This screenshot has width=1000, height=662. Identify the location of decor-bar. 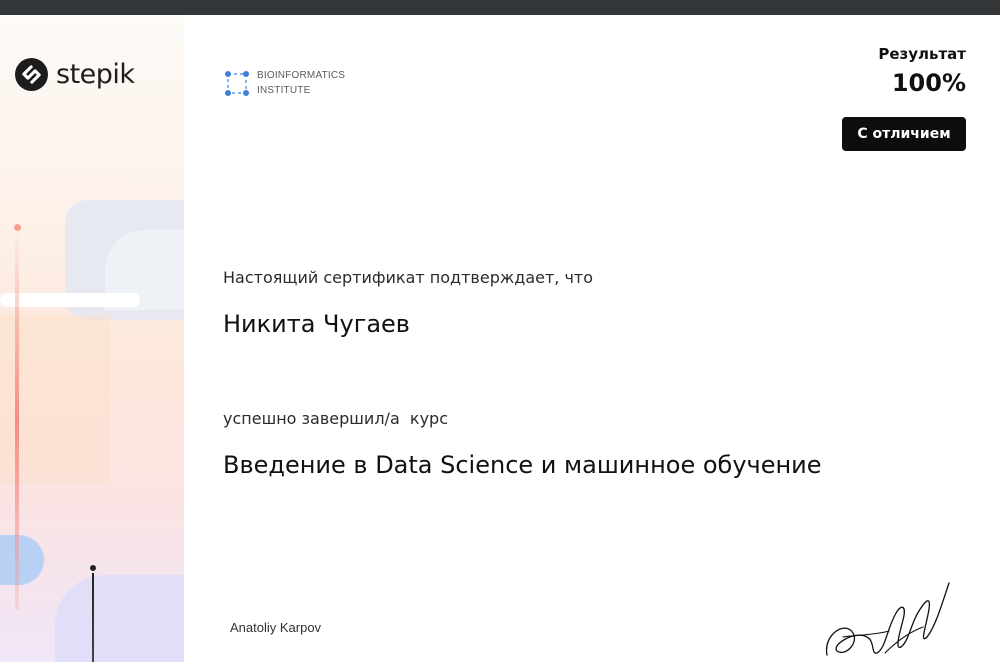
(70, 300).